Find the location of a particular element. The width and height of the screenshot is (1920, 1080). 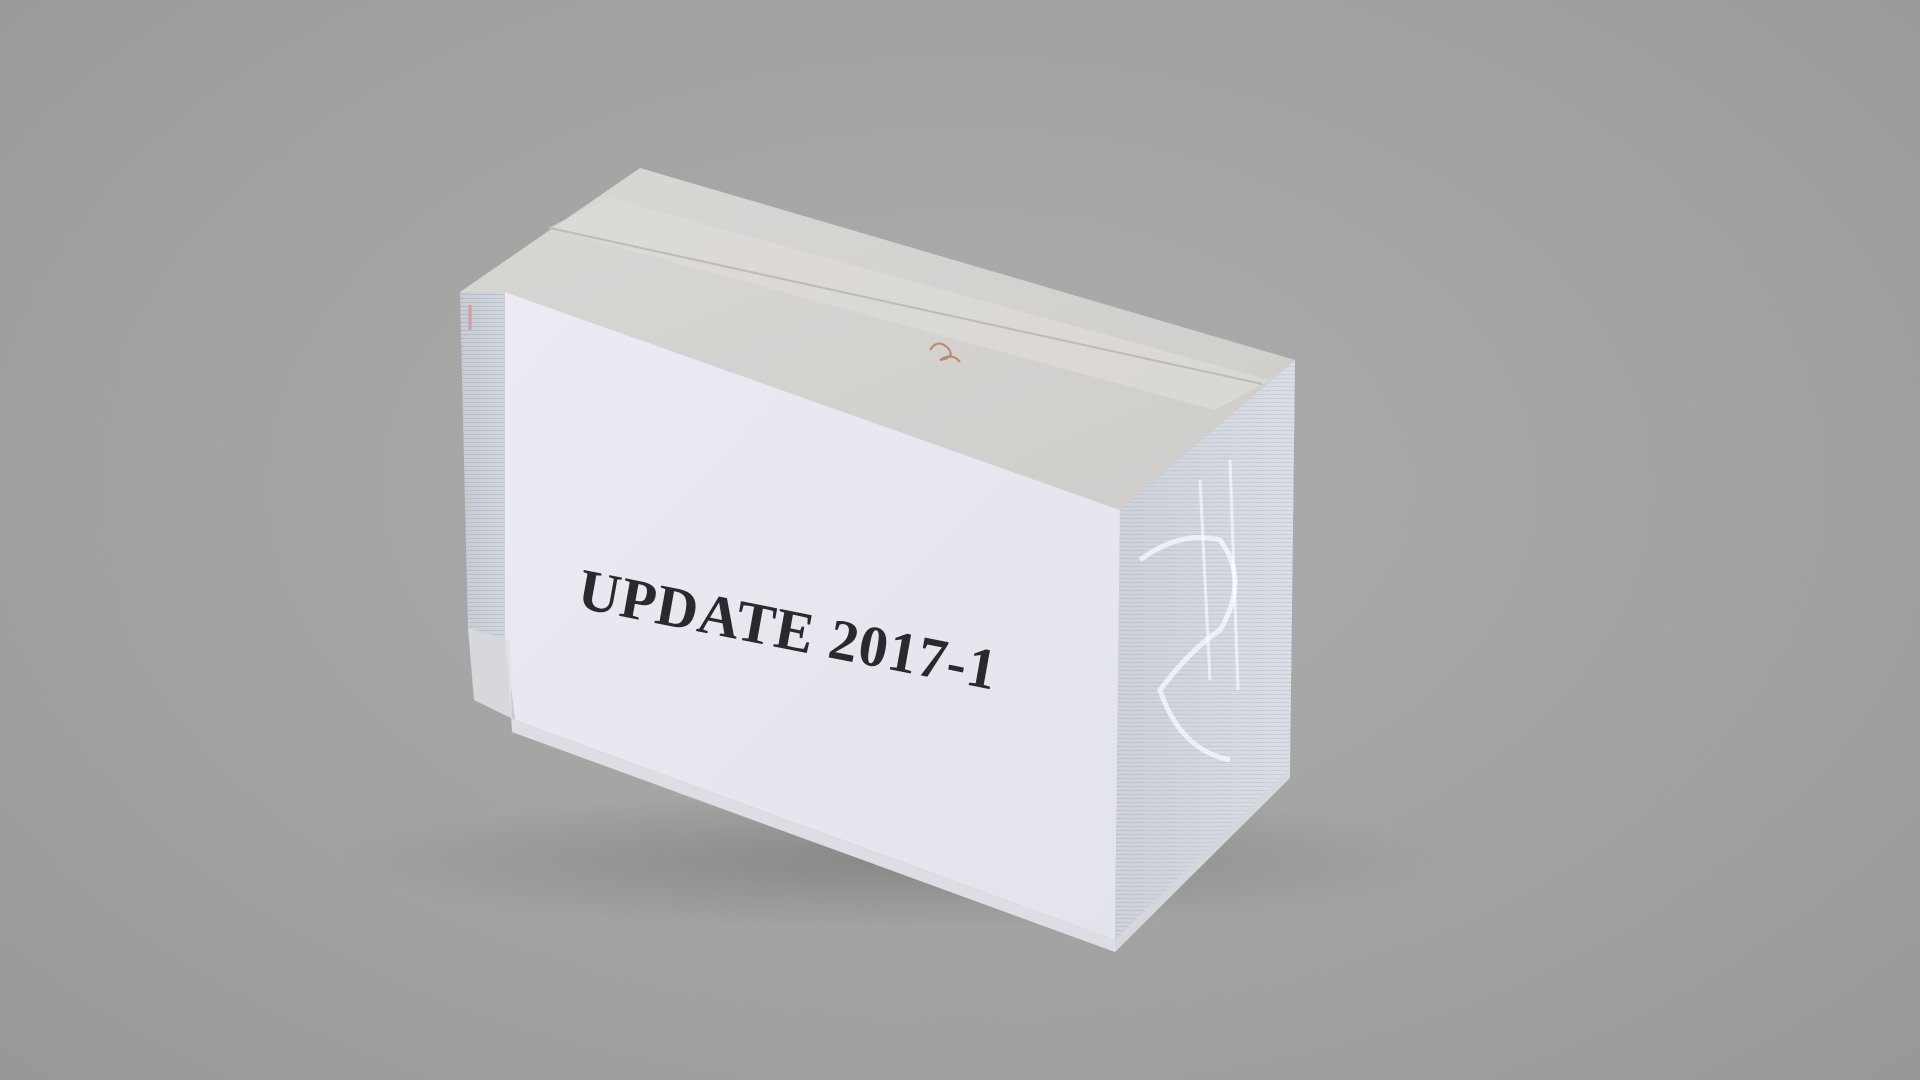

left-edge-lines is located at coordinates (485, 466).